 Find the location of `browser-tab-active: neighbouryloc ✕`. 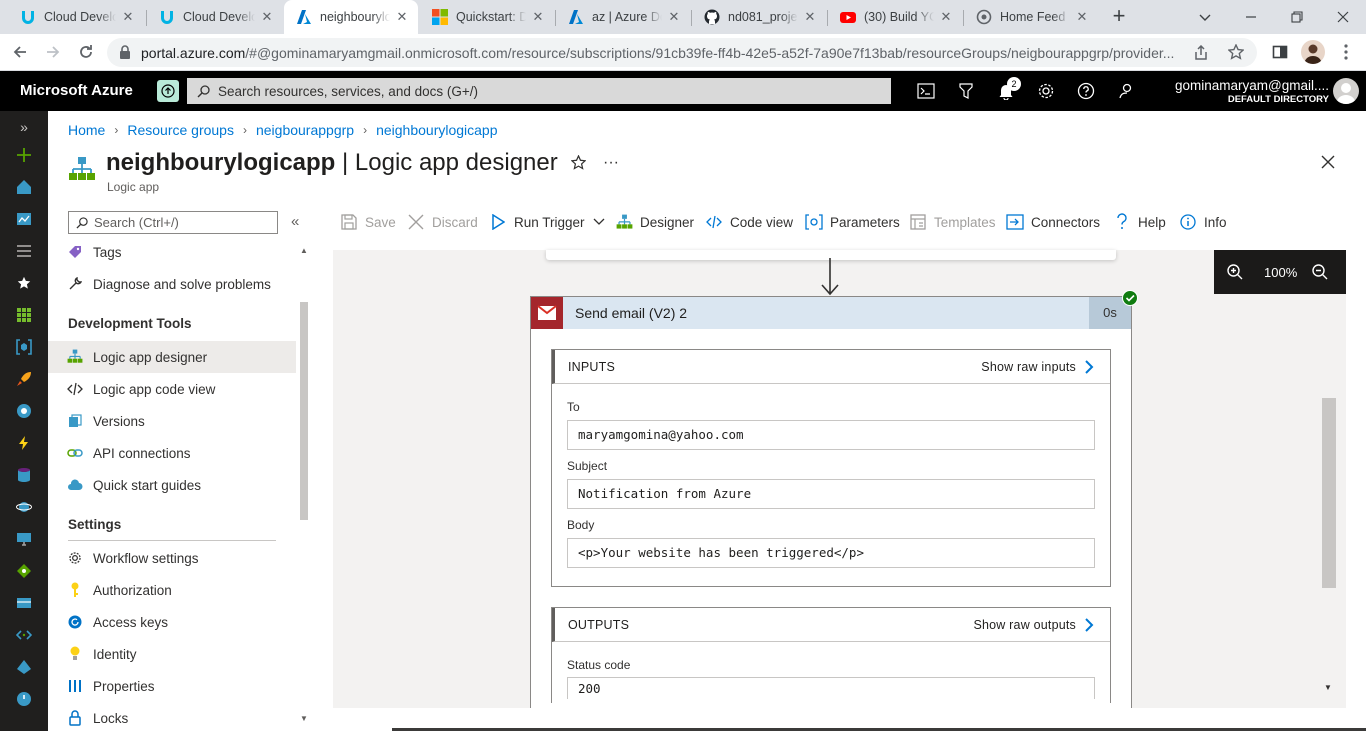

browser-tab-active: neighbouryloc ✕ is located at coordinates (351, 17).